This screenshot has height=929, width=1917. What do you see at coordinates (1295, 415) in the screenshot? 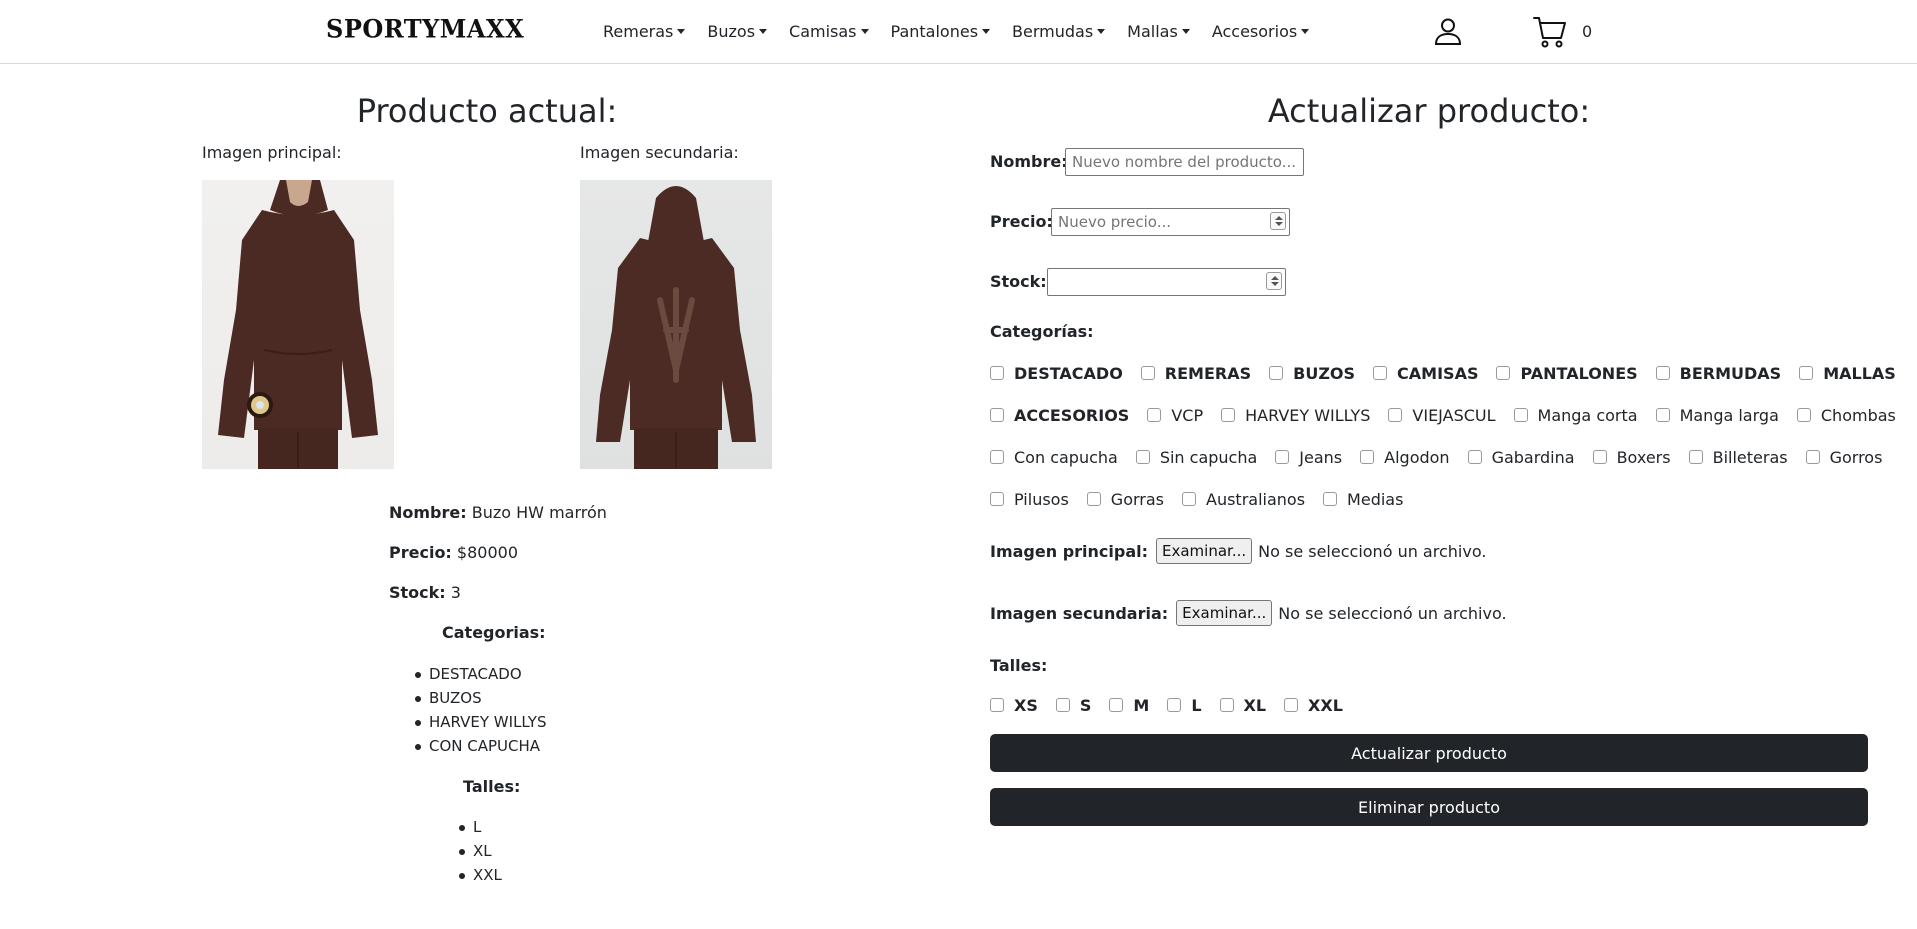
I see `category-checkbox: HARVEY WILLYS` at bounding box center [1295, 415].